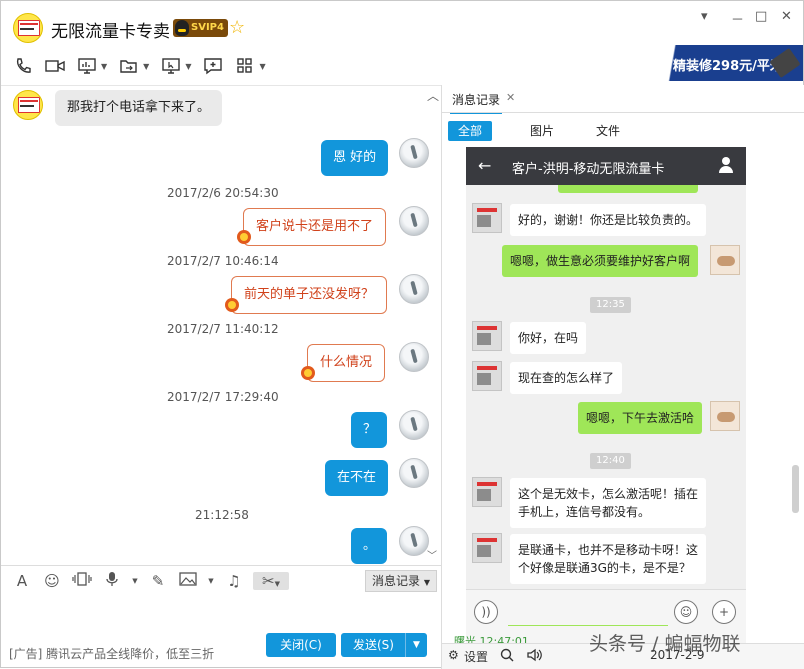 Image resolution: width=804 pixels, height=669 pixels. What do you see at coordinates (55, 66) in the screenshot?
I see `video-call-icon` at bounding box center [55, 66].